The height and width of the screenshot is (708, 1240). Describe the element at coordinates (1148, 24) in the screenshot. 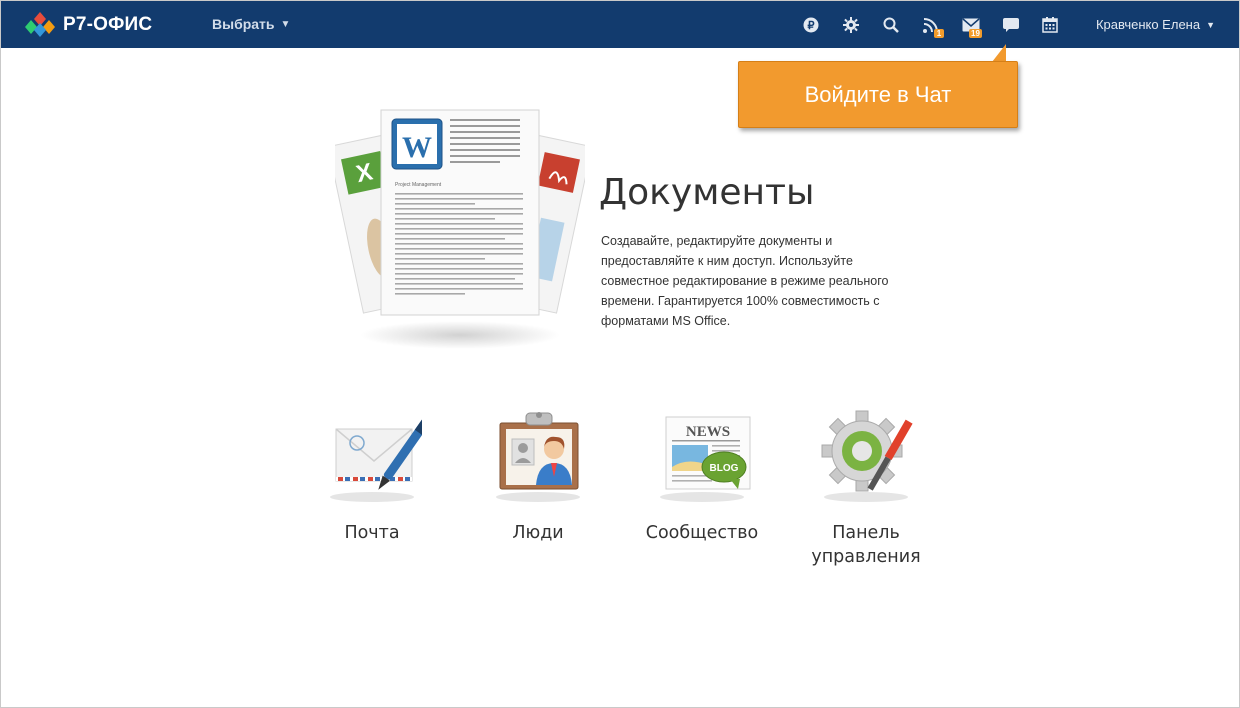

I see `user-name: Кравченко Елена` at that location.